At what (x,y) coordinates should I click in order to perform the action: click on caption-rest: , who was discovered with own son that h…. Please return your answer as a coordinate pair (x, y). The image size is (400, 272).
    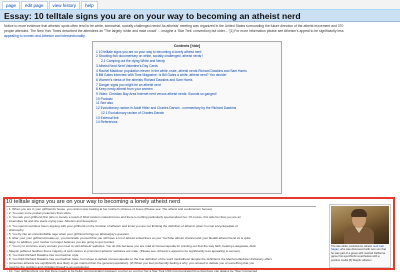
    Looking at the image, I should click on (358, 255).